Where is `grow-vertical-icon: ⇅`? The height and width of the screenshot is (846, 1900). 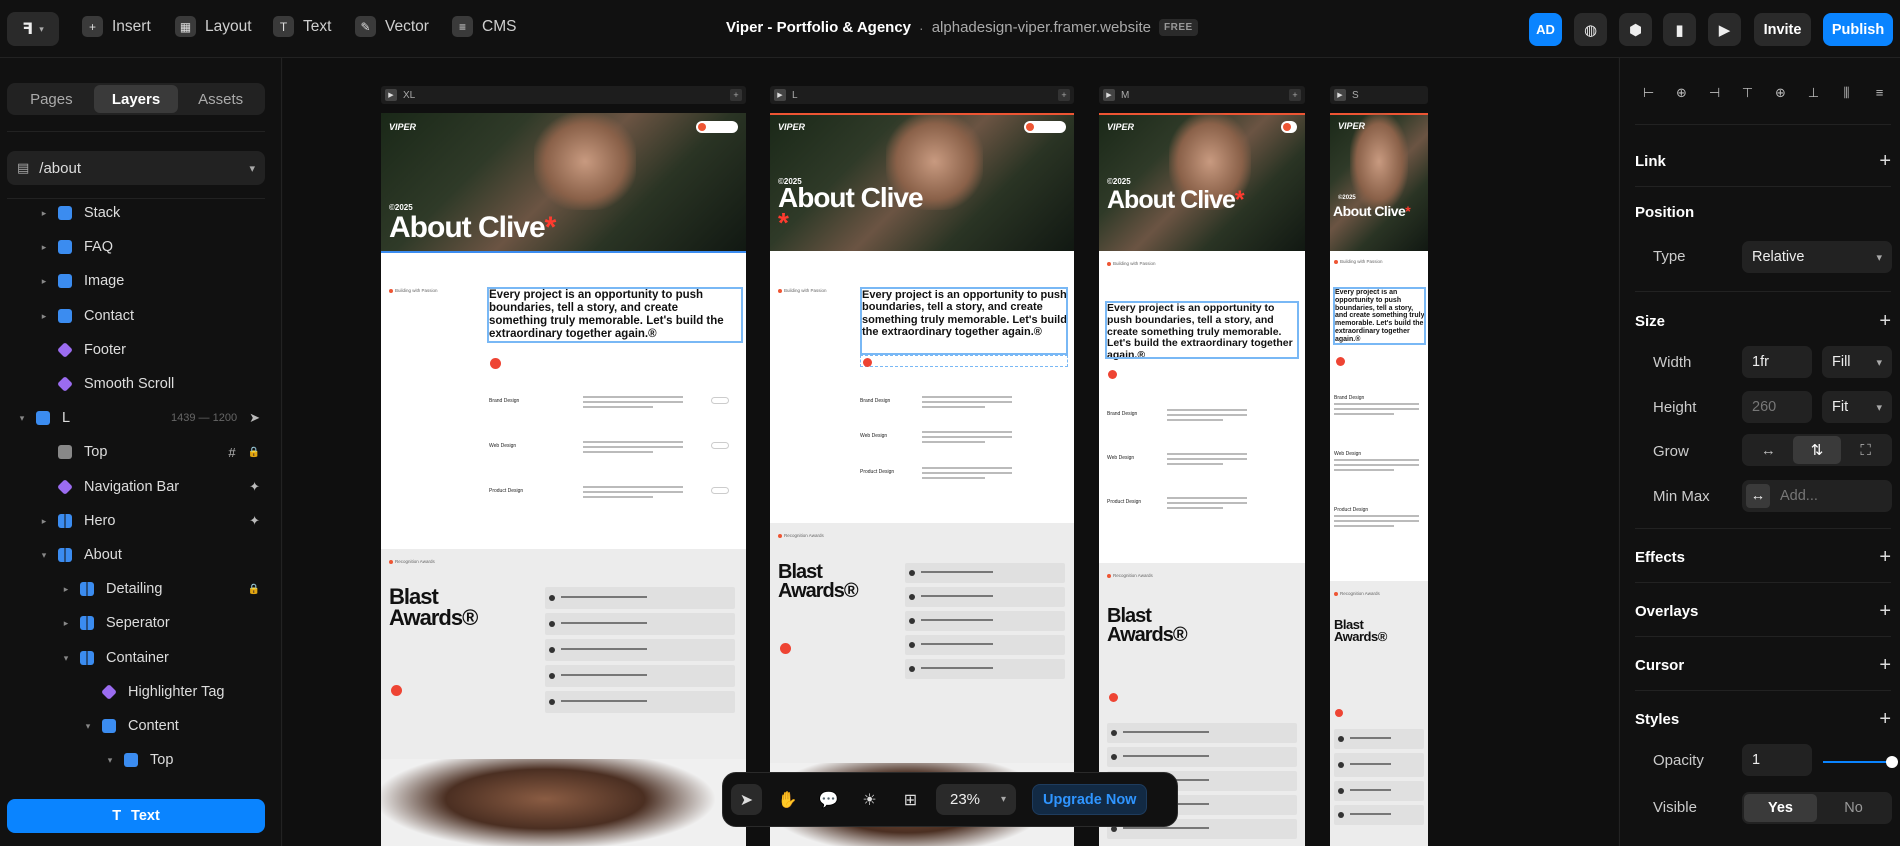
grow-vertical-icon: ⇅ is located at coordinates (1817, 450).